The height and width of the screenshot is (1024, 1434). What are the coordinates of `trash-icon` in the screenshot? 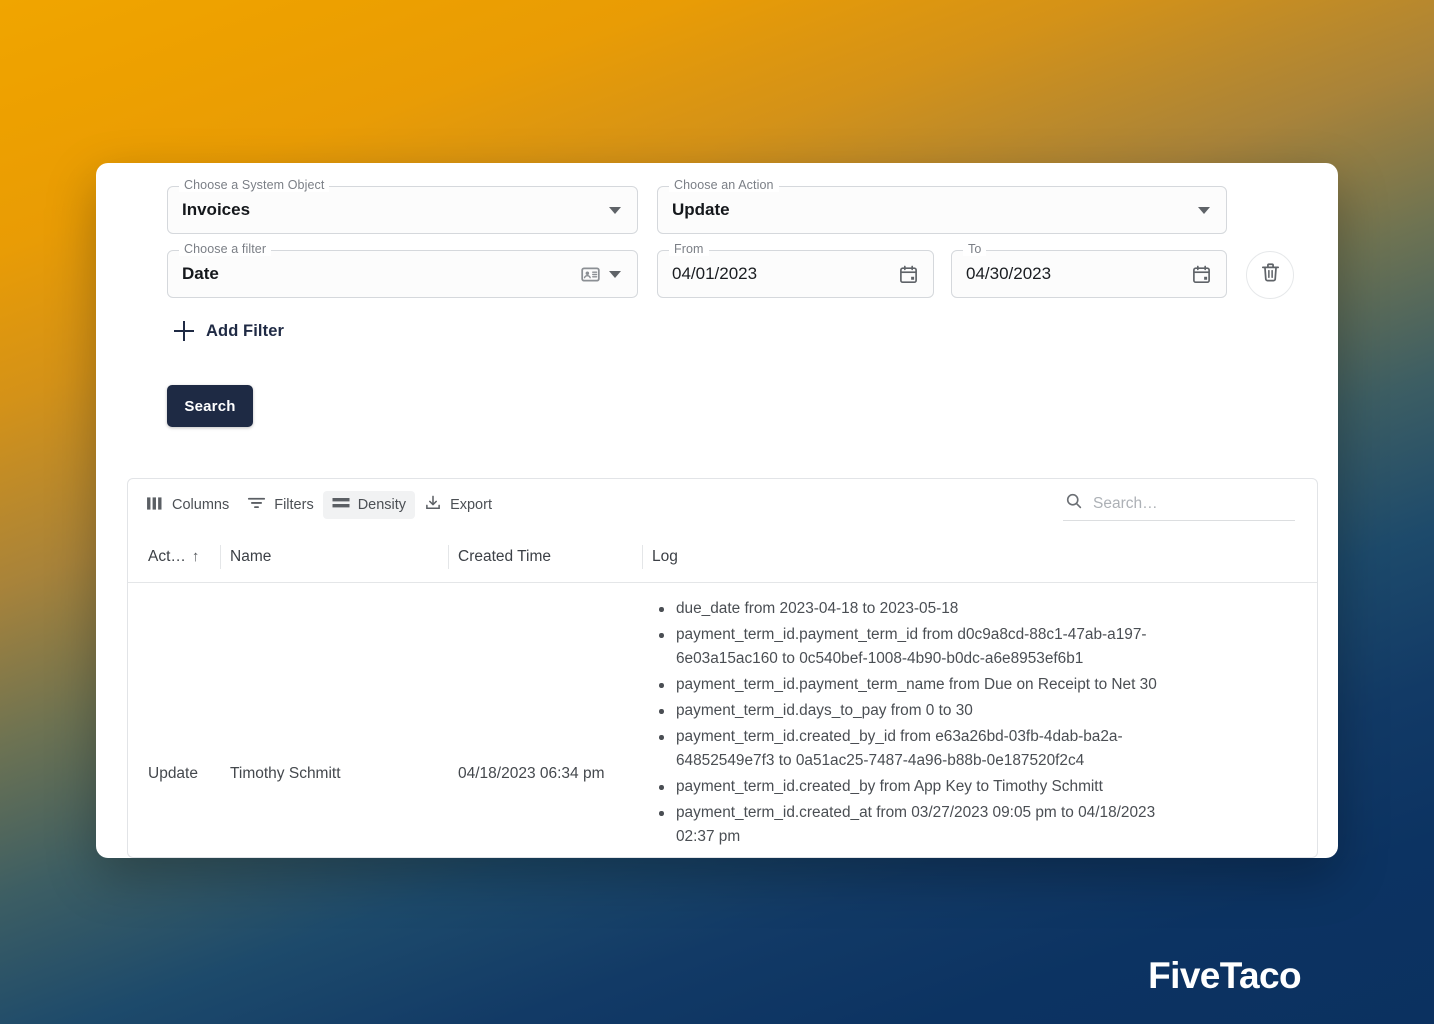 It's located at (1270, 275).